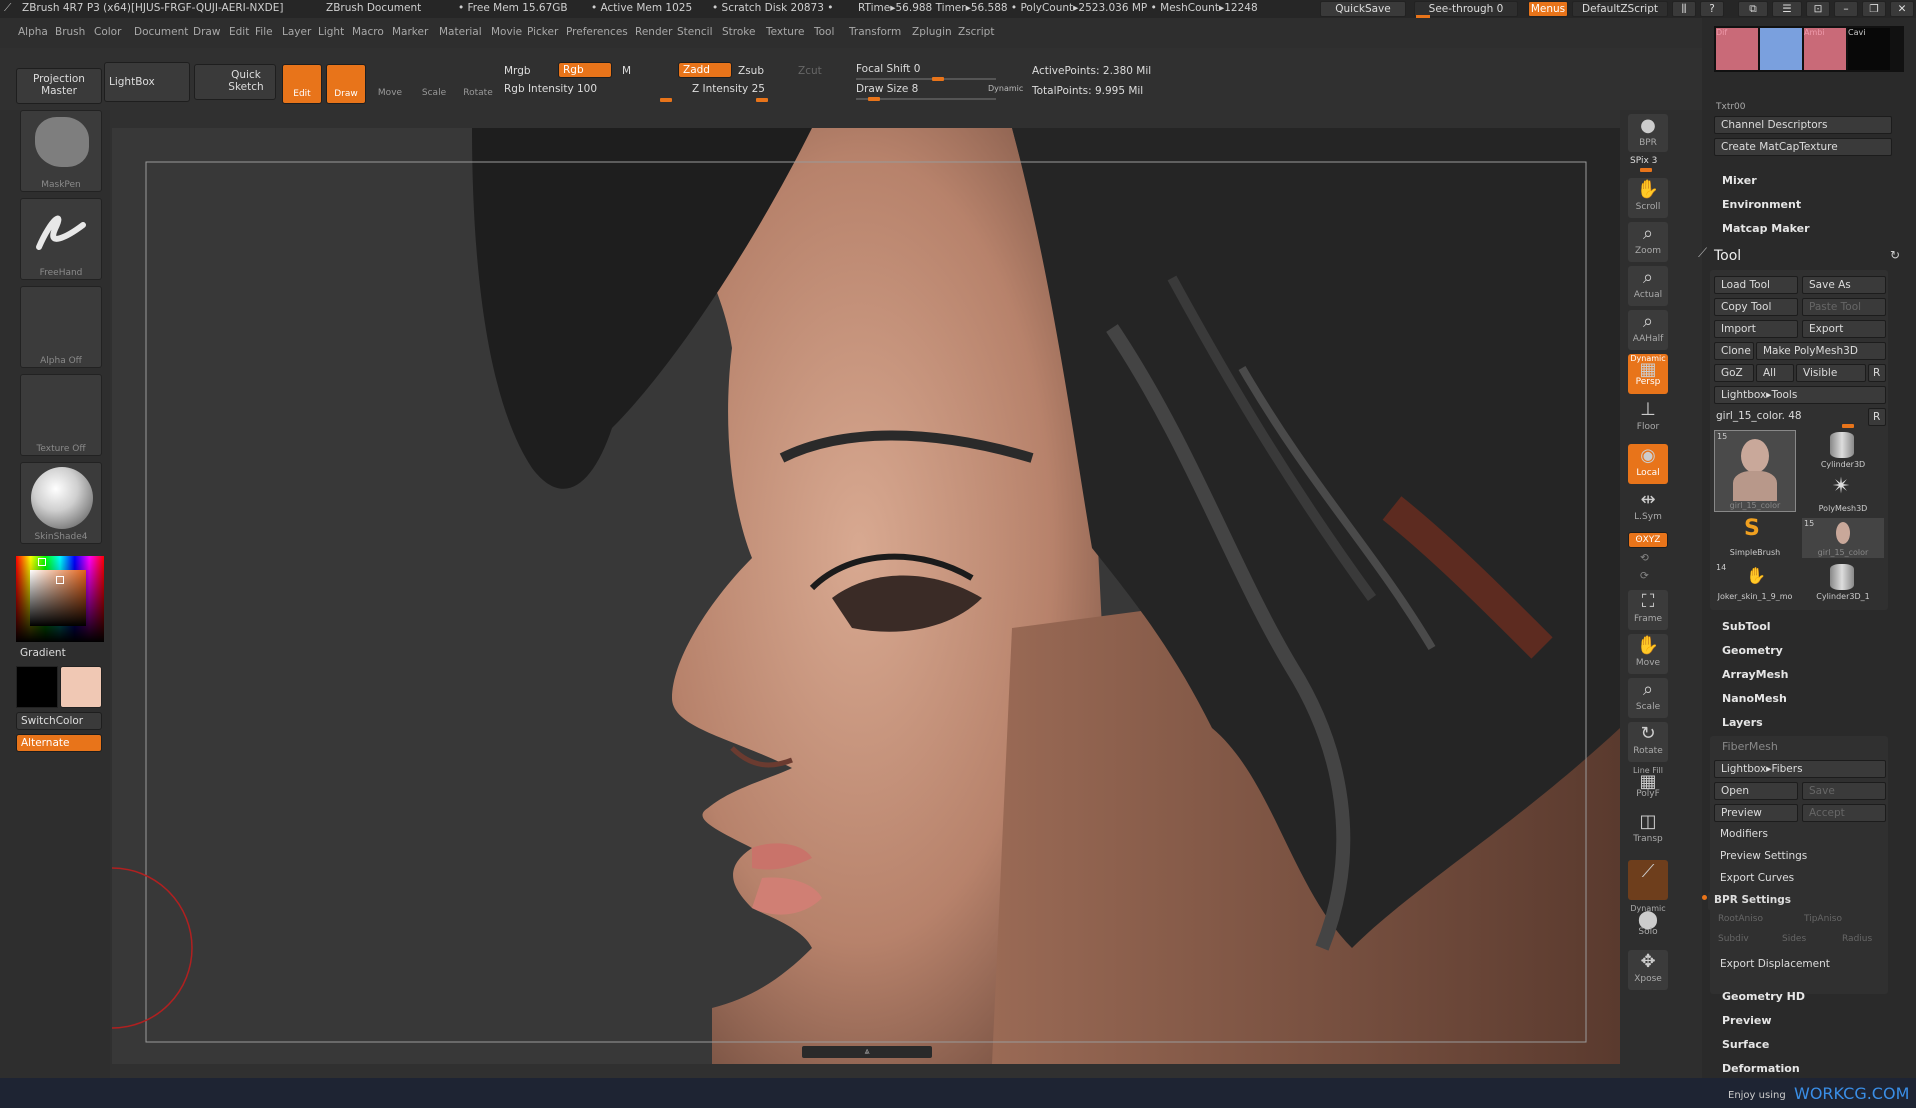 The width and height of the screenshot is (1916, 1108). What do you see at coordinates (874, 99) in the screenshot?
I see `draw-size-knob` at bounding box center [874, 99].